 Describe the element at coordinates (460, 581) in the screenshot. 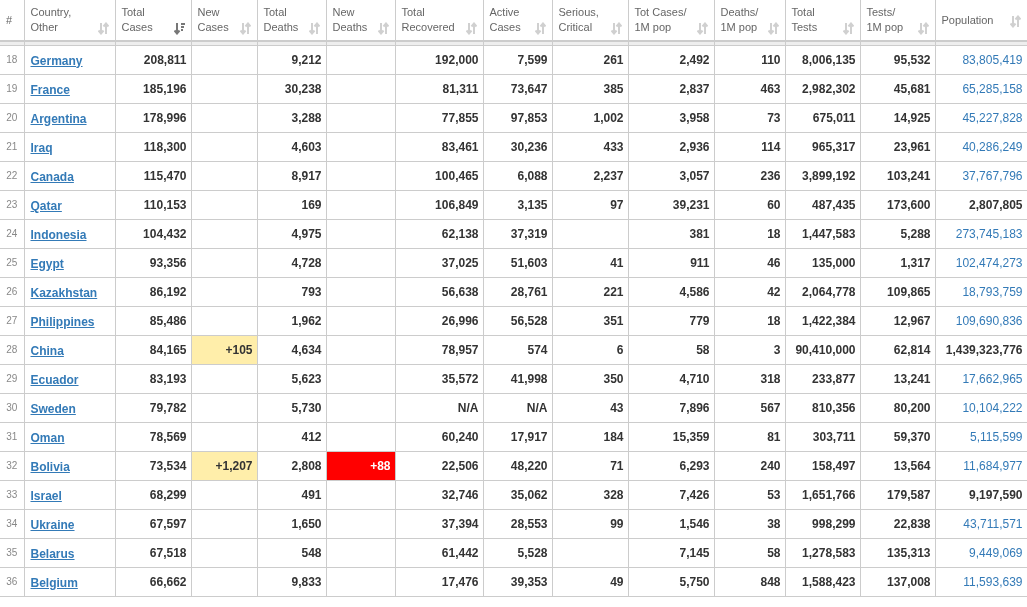

I see `table-cell: 17,476` at that location.